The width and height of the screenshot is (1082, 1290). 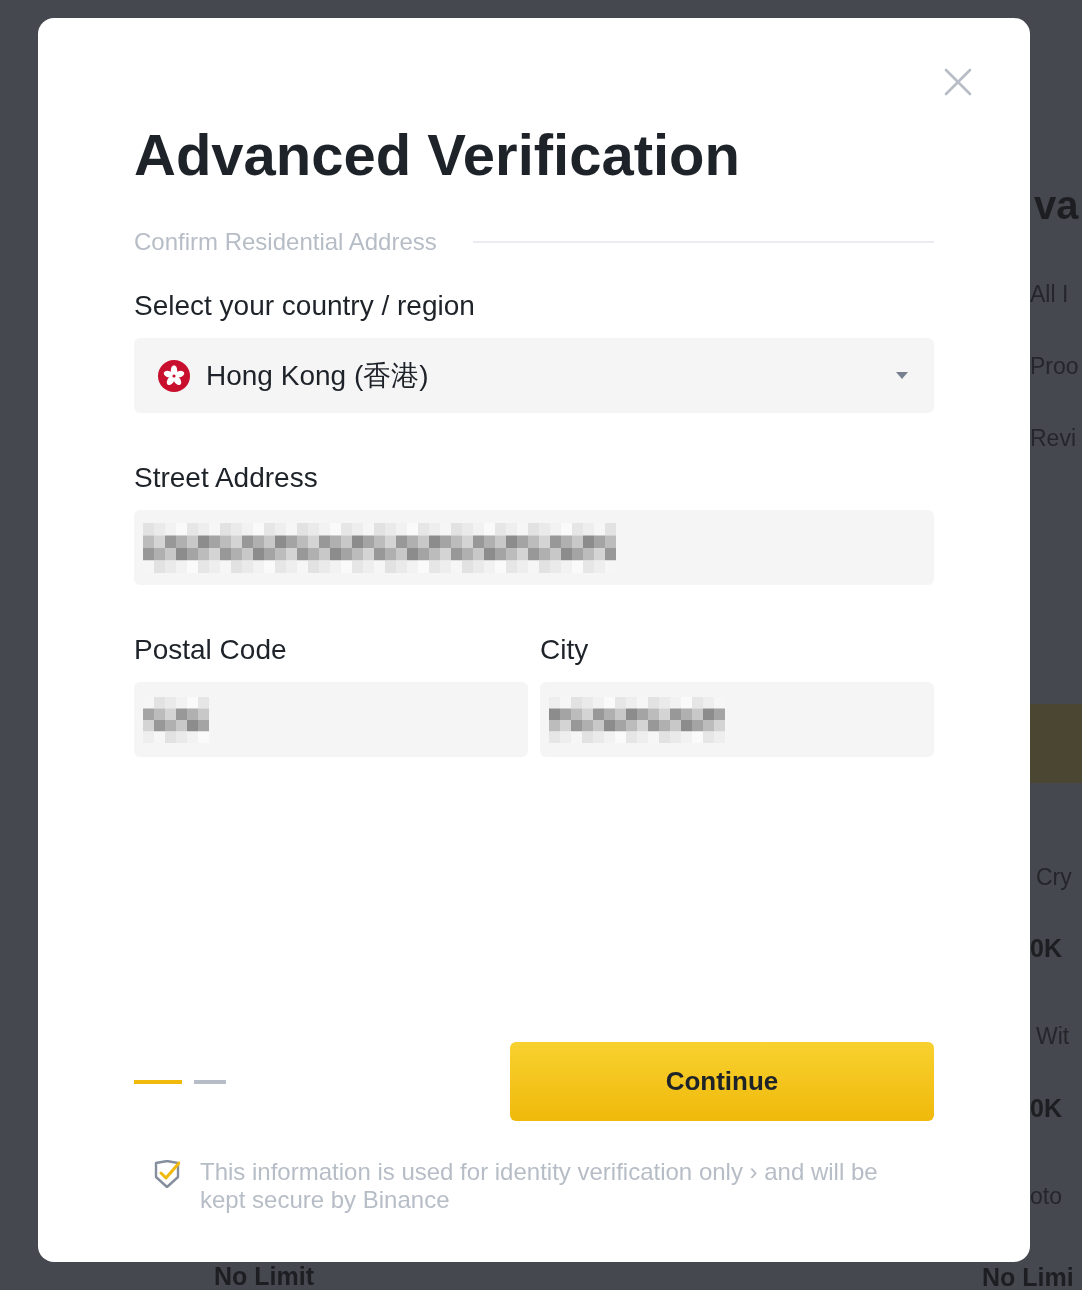 I want to click on flag-icon, so click(x=174, y=375).